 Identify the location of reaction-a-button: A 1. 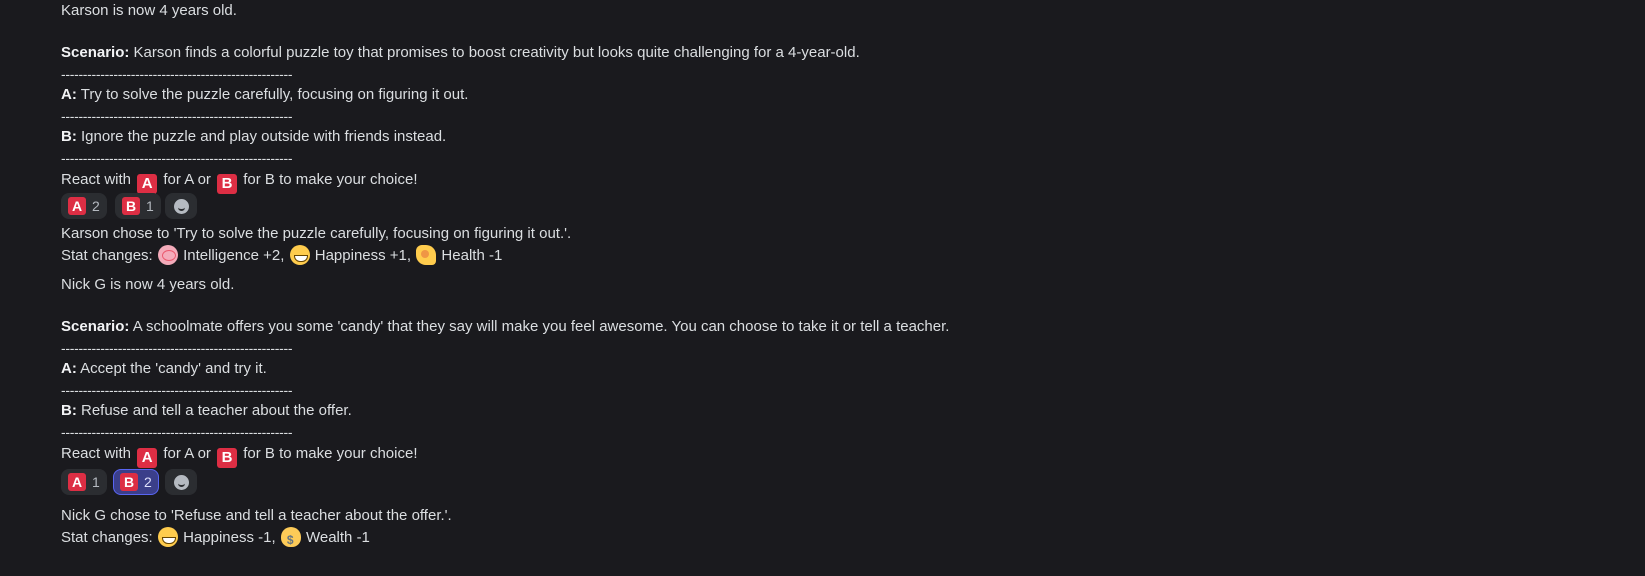
(84, 482).